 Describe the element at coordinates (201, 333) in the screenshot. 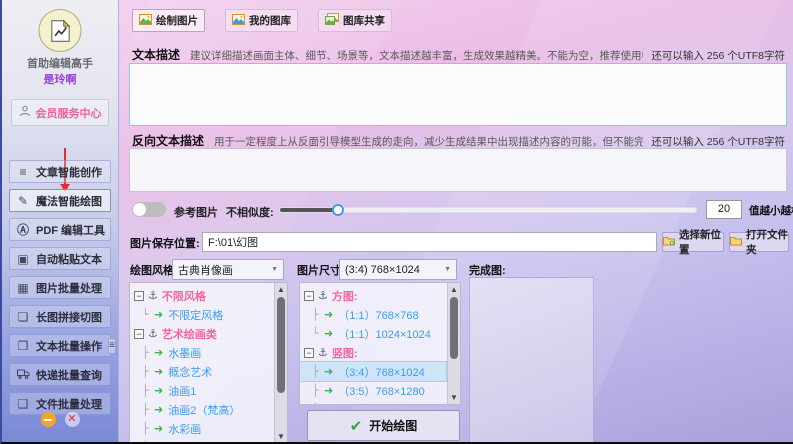

I see `style-group-art-painting: − ⚓ 艺术绘画类` at that location.